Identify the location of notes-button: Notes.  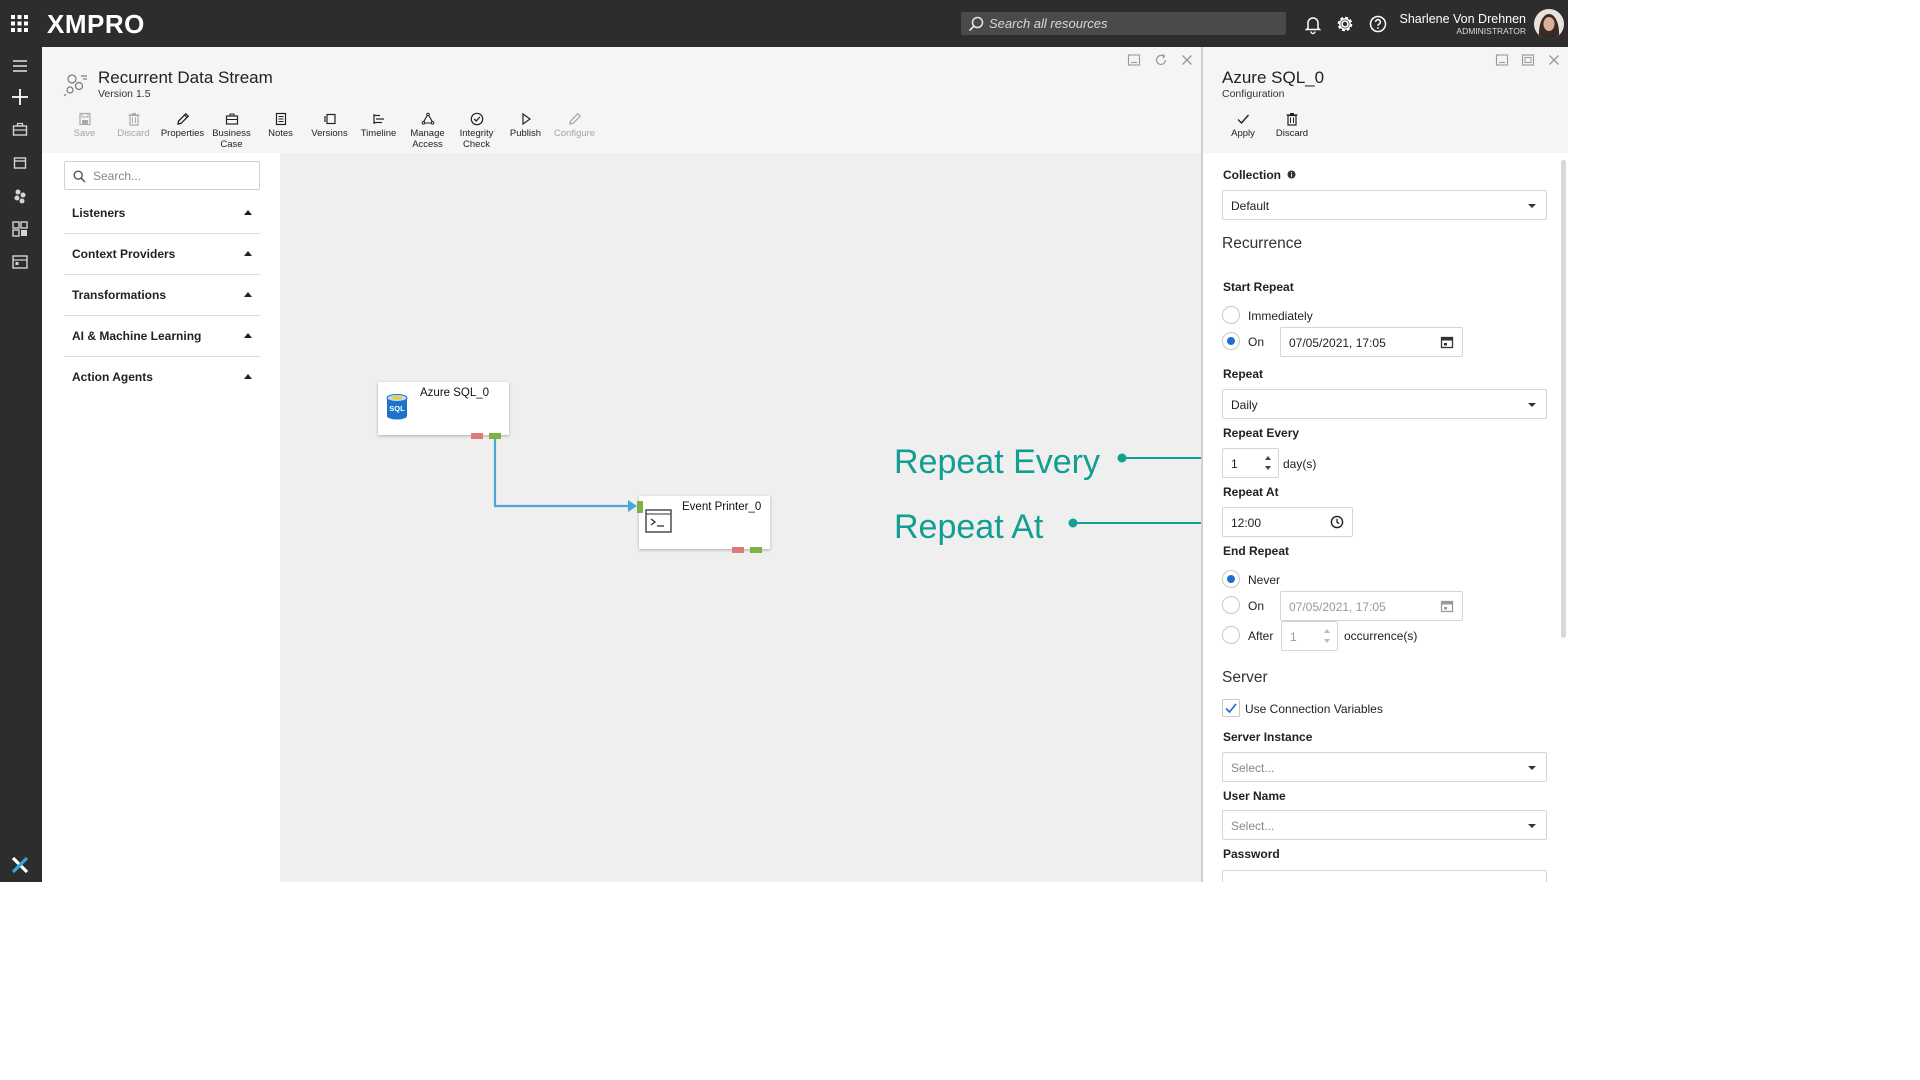
(280, 125).